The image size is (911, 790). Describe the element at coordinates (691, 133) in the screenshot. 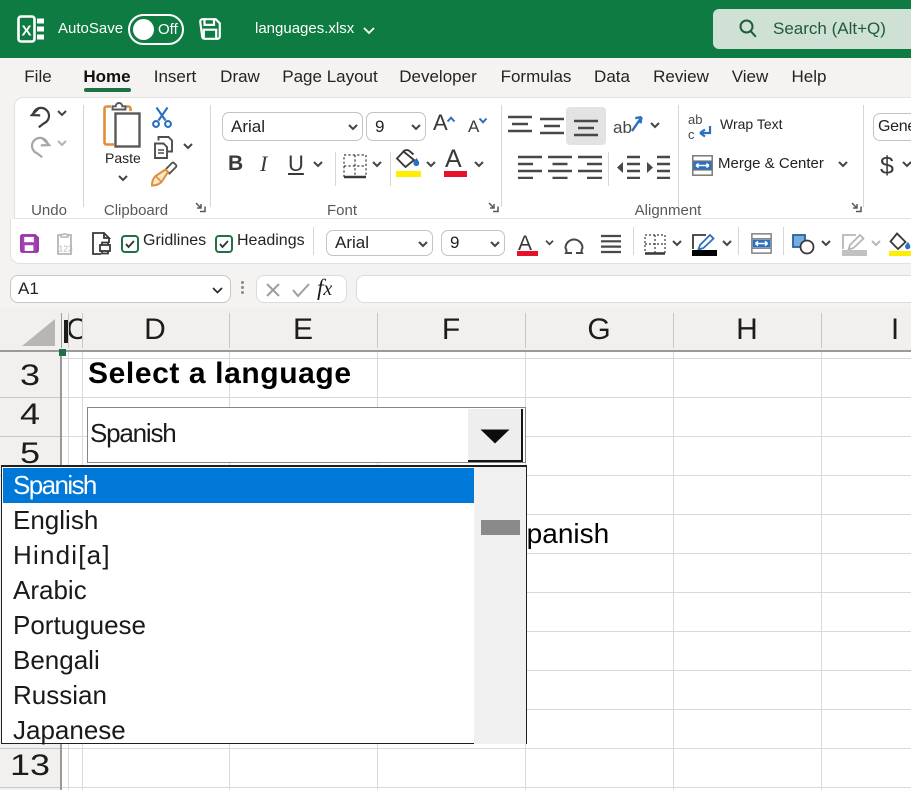

I see `svg-text: c` at that location.